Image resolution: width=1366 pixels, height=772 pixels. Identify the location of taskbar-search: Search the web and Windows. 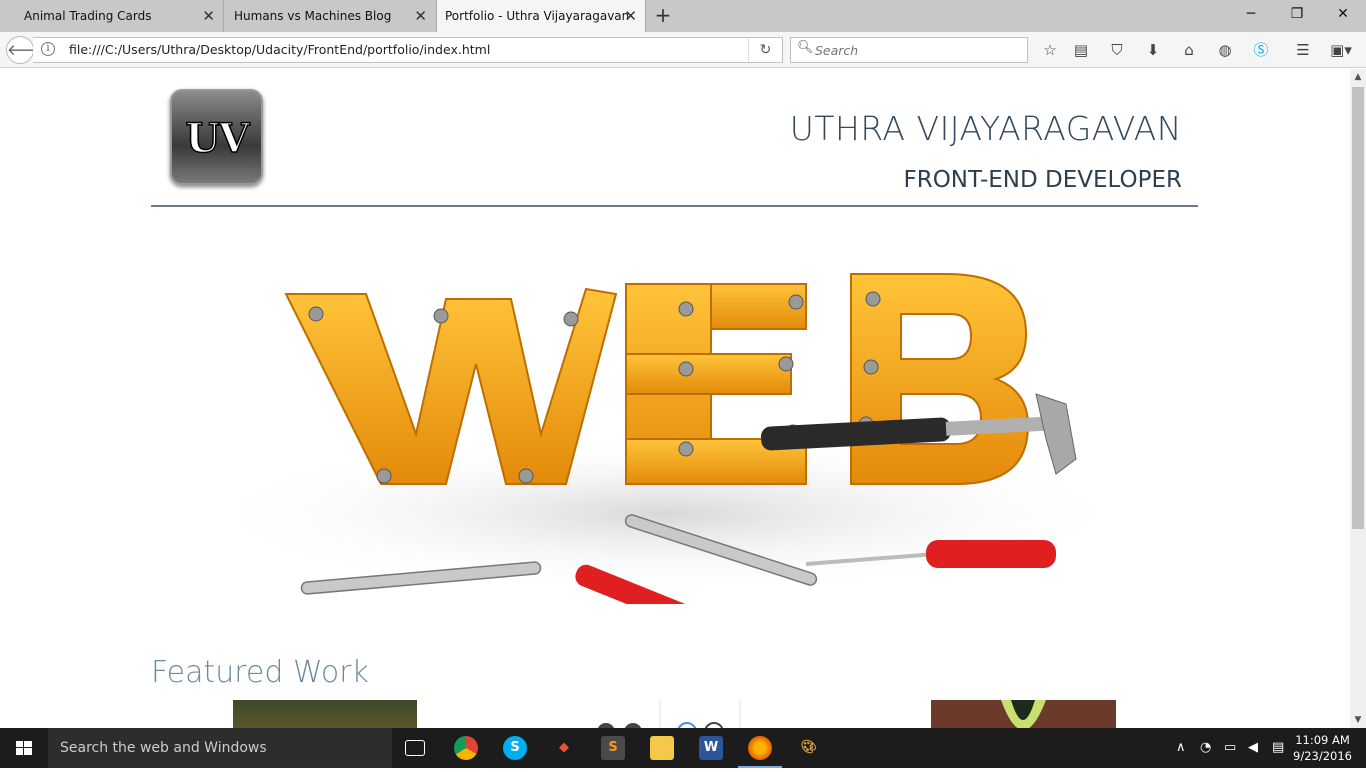
(220, 748).